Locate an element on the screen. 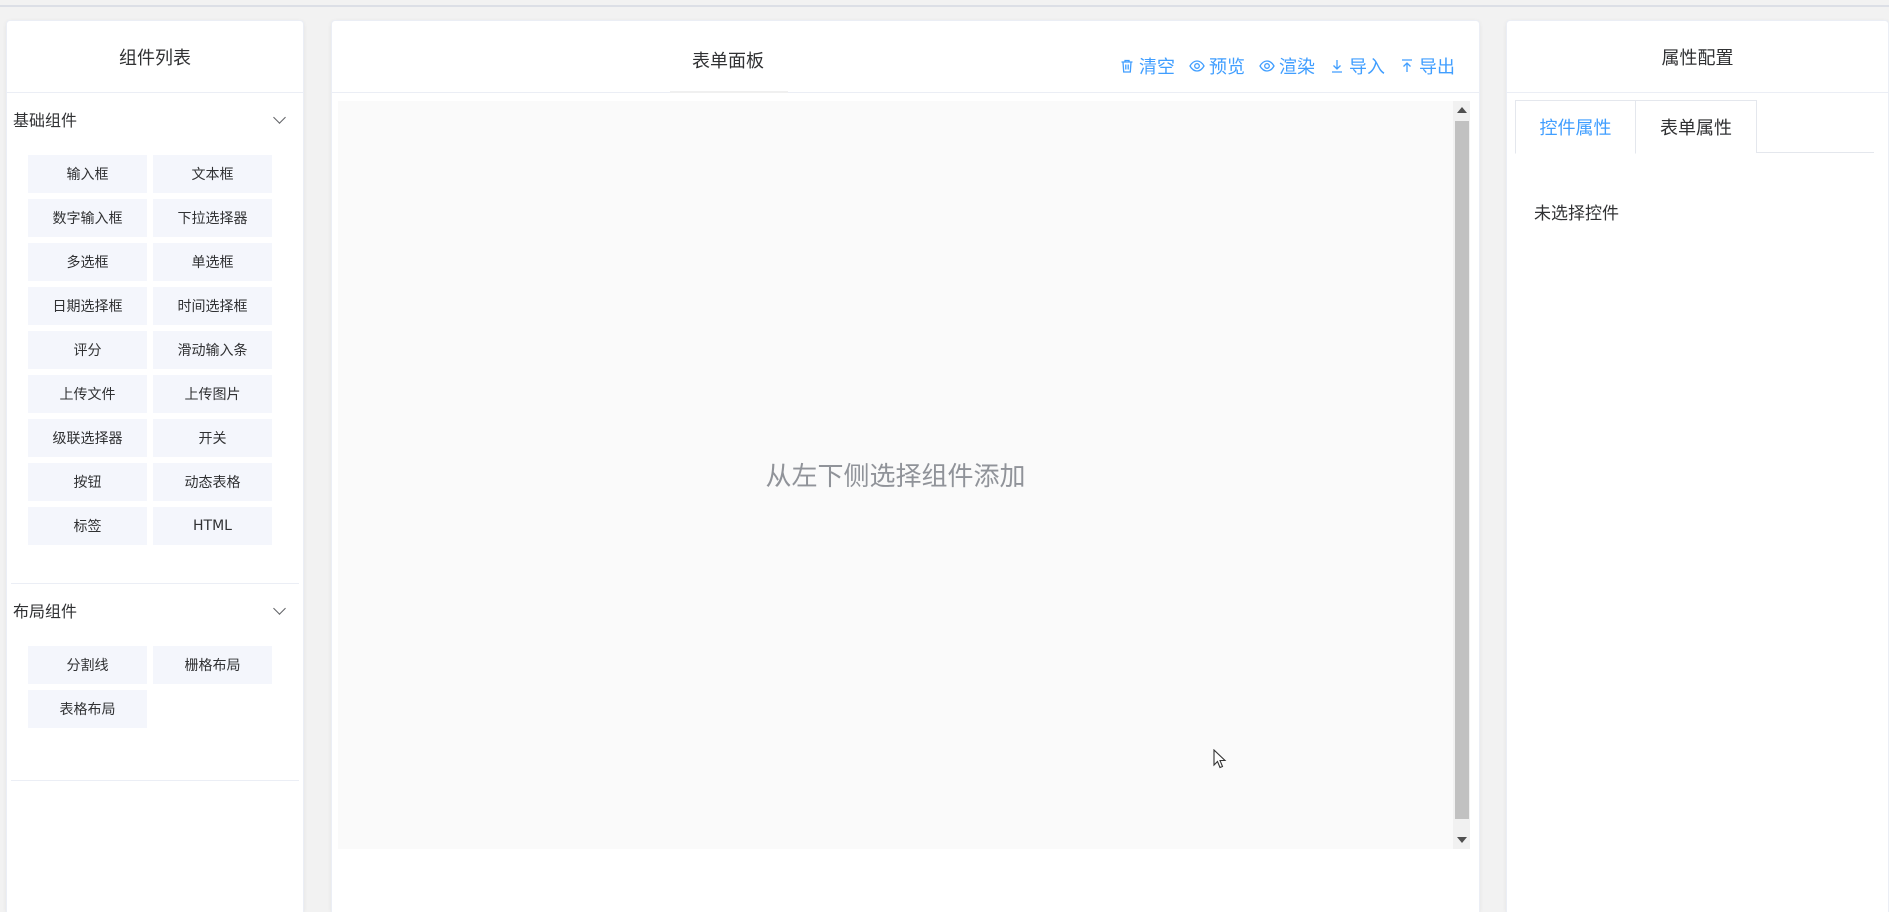  clear-button: 清空 is located at coordinates (1147, 66).